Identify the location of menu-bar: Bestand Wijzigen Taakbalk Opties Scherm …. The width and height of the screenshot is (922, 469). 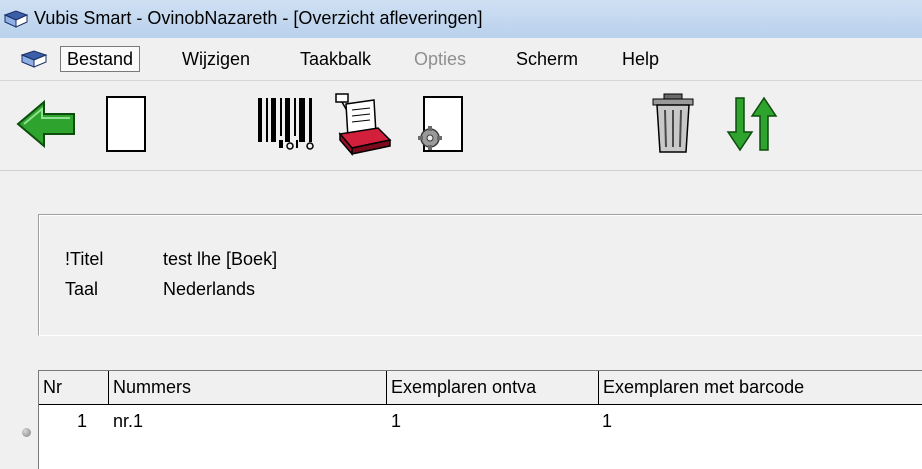
(461, 59).